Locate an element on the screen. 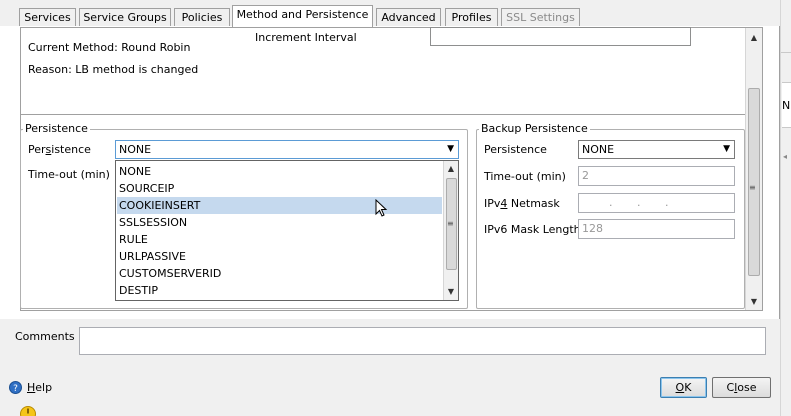  ipv6-mask-length-input: 128 is located at coordinates (656, 229).